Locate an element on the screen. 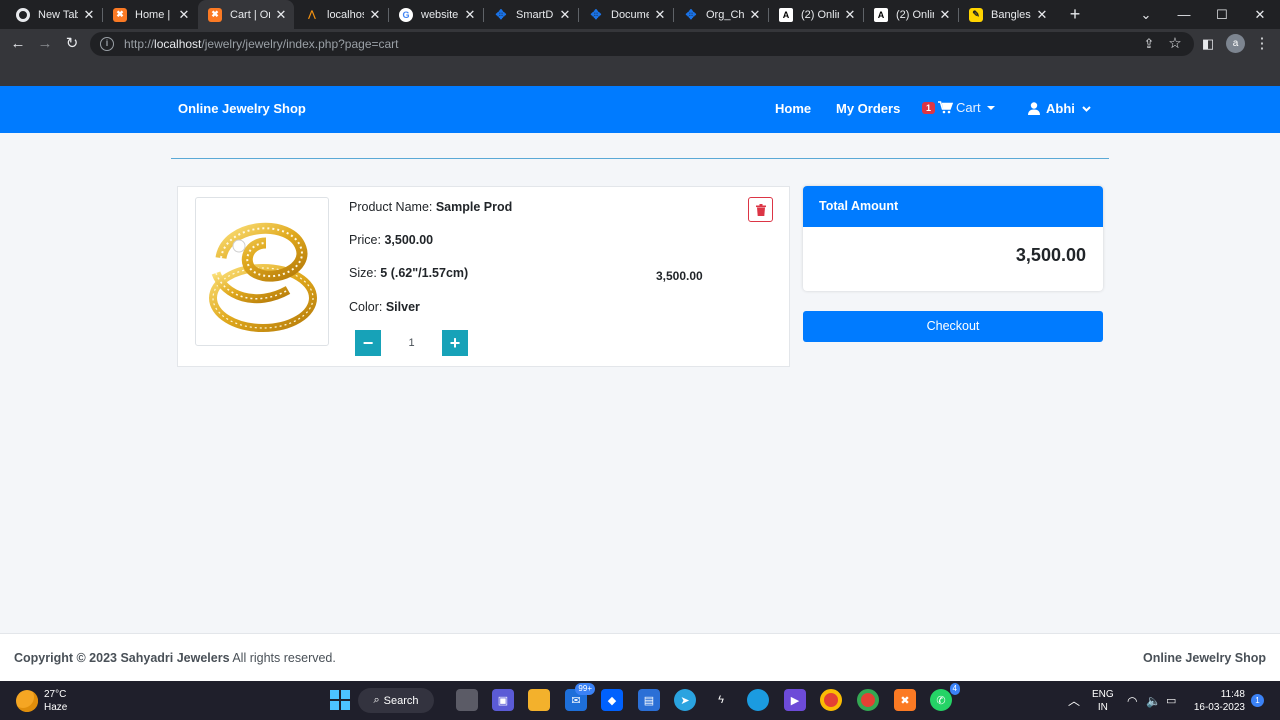  nav-cart-dropdown: 1 Cart is located at coordinates (958, 107).